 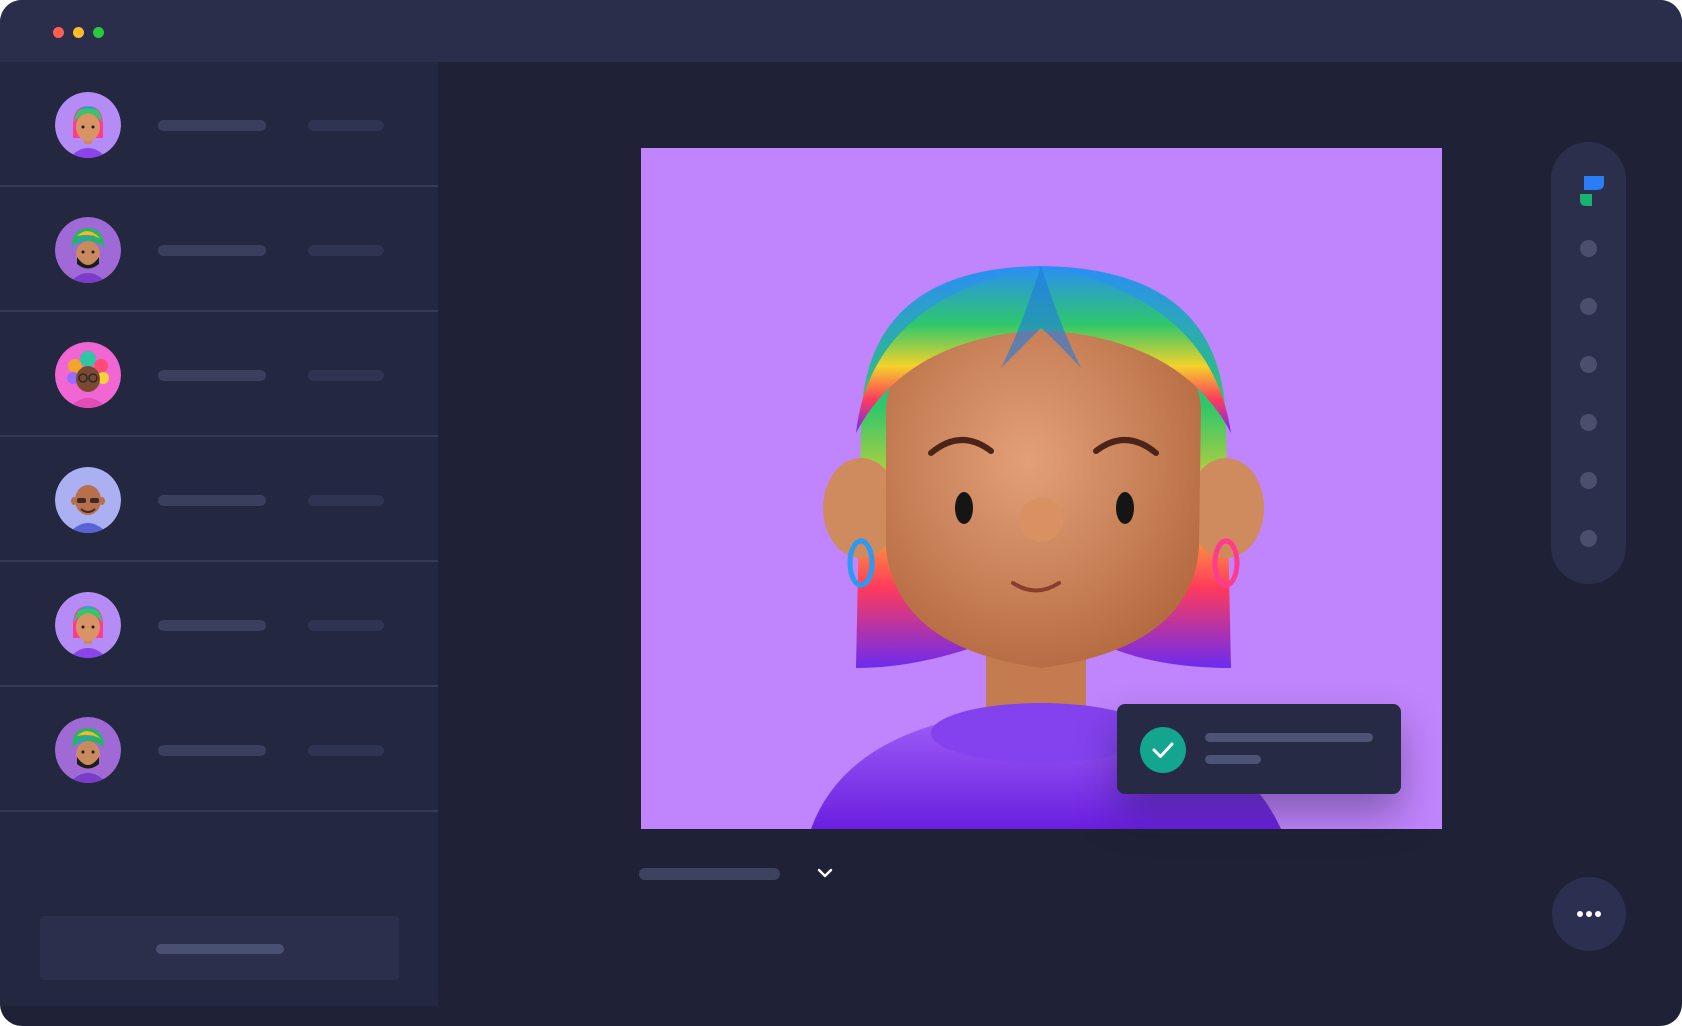 I want to click on minimize-window-button, so click(x=78, y=32).